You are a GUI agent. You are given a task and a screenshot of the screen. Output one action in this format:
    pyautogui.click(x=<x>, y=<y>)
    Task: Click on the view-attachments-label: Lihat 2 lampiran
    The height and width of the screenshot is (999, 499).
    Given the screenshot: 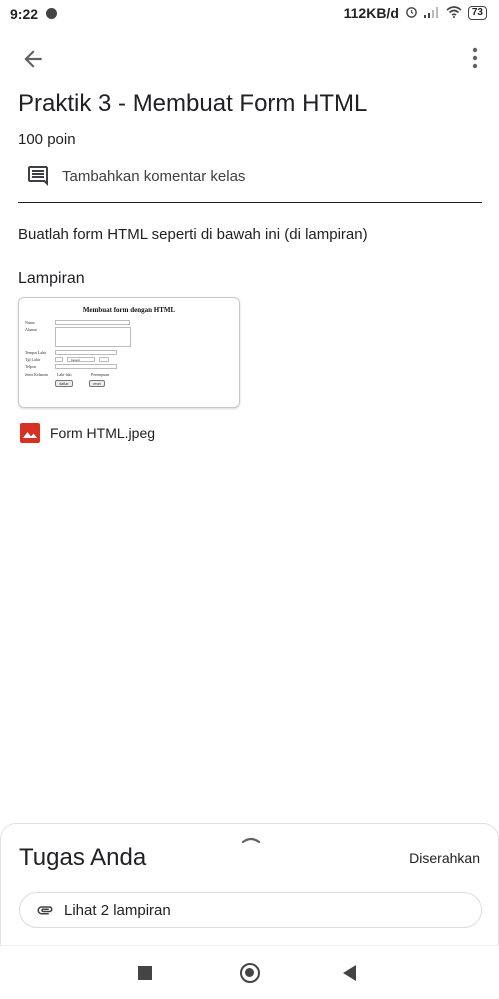 What is the action you would take?
    pyautogui.click(x=117, y=910)
    